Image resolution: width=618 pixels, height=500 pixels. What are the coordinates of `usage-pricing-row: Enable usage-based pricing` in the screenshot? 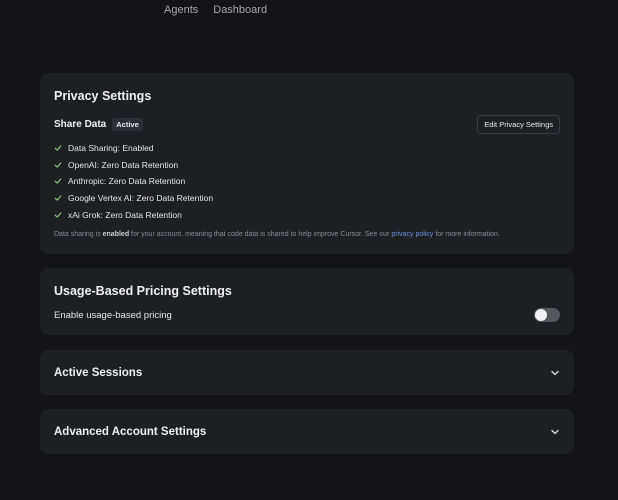 It's located at (307, 315).